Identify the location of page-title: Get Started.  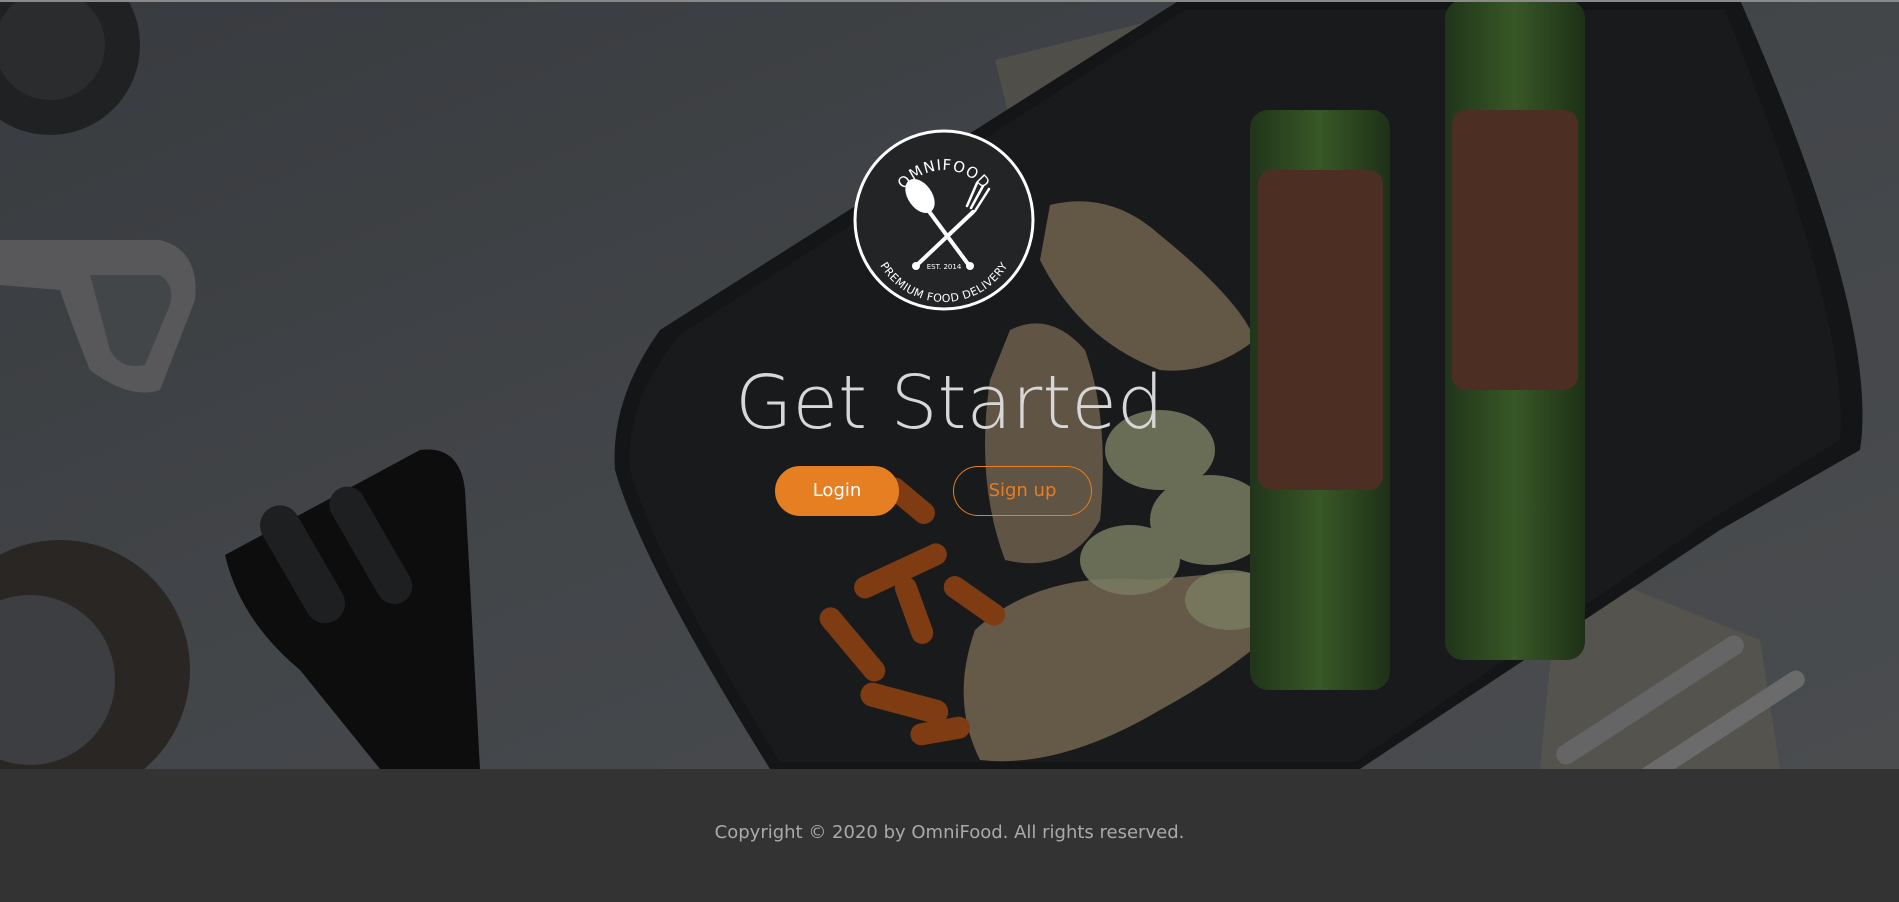
(949, 403).